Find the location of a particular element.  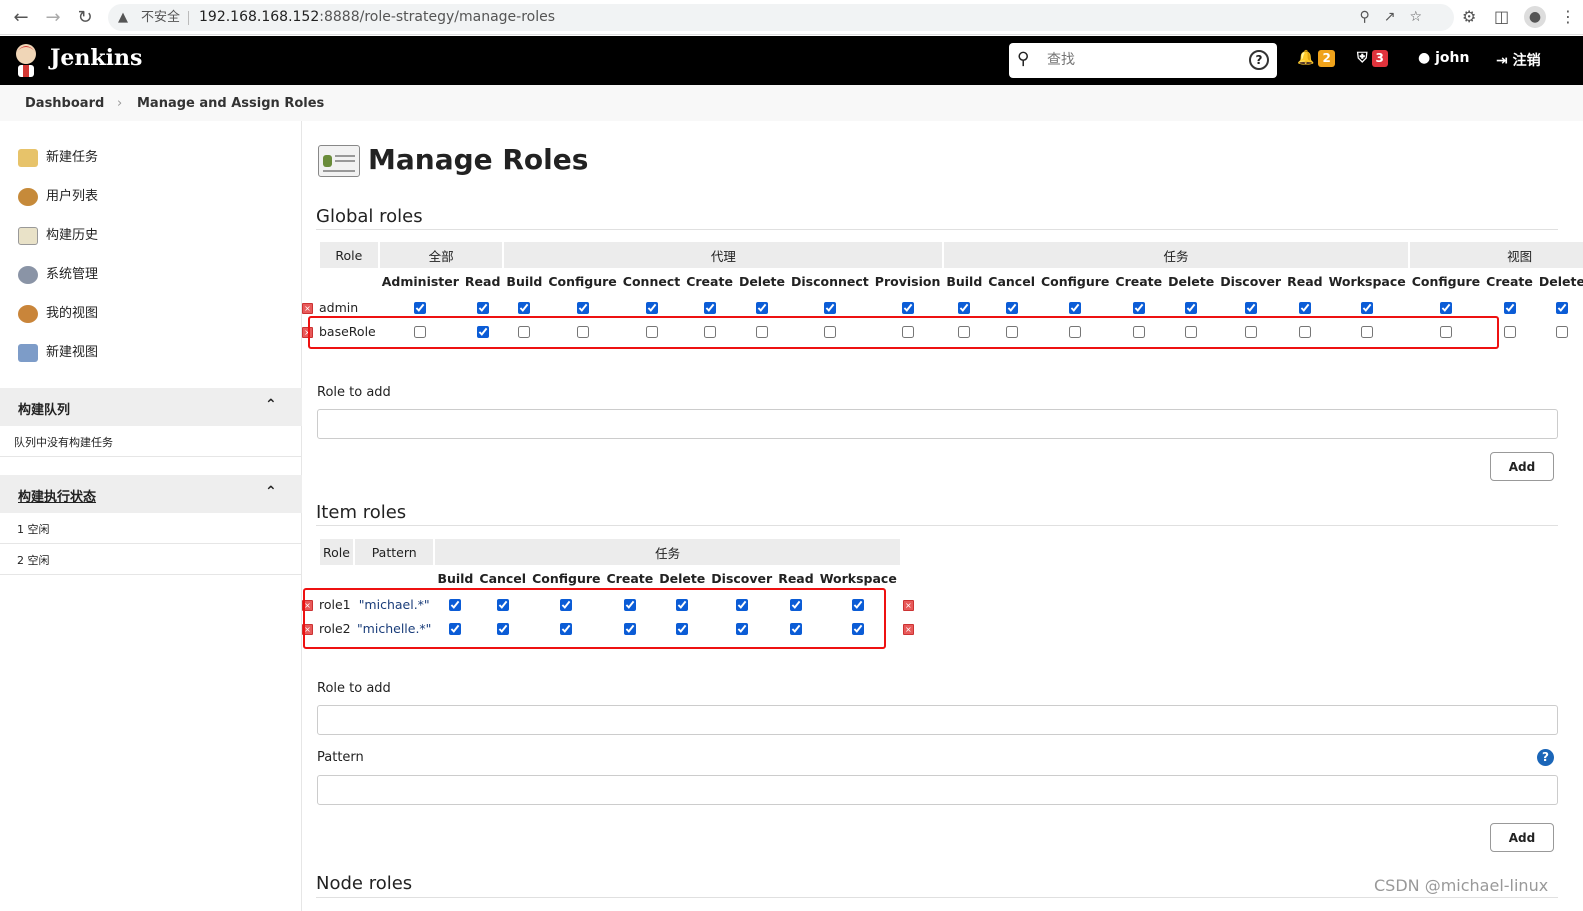

search-box: ⚲ ? is located at coordinates (1143, 60).